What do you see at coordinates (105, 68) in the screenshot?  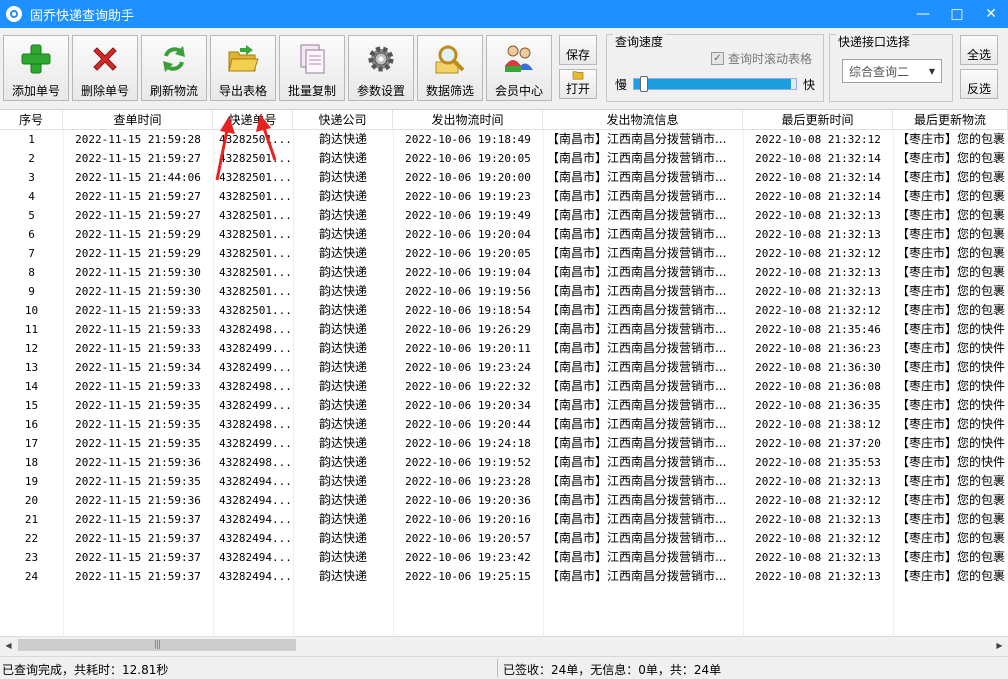 I see `delete-number-button: 删除单号` at bounding box center [105, 68].